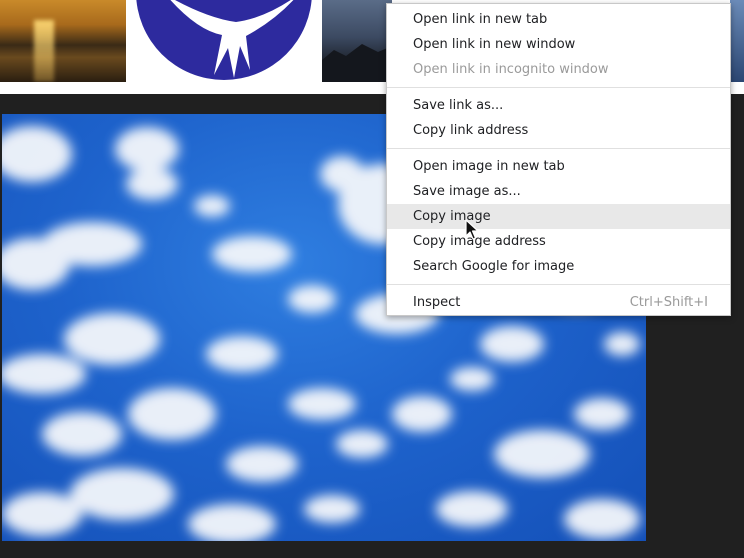  Describe the element at coordinates (357, 41) in the screenshot. I see `mountain-thumbnail` at that location.